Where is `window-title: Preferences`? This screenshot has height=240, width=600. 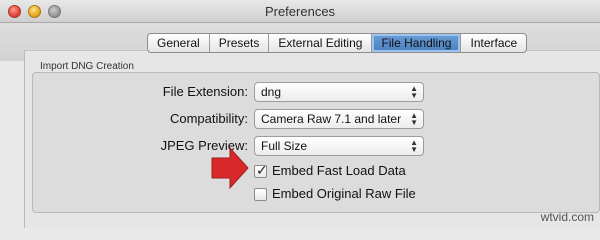
window-title: Preferences is located at coordinates (300, 11).